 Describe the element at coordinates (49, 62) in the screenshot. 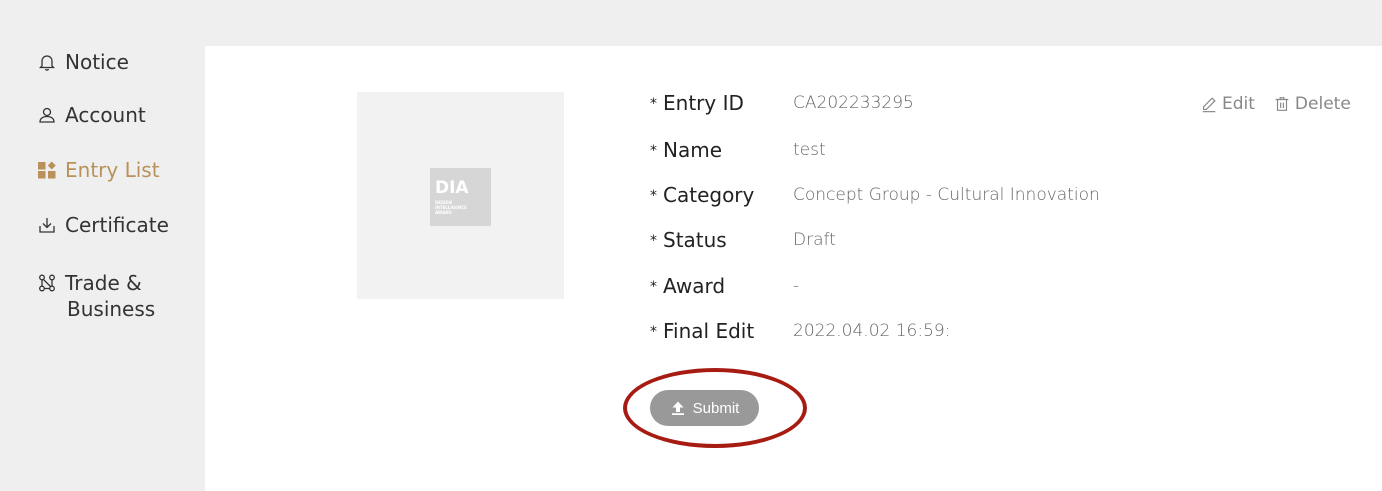

I see `bell-icon` at that location.